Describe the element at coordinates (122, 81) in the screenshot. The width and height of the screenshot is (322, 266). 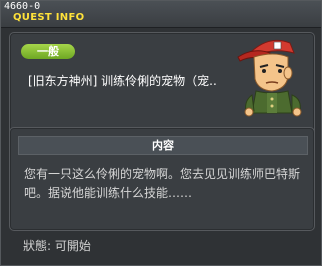
I see `quest-name: [旧东方神州] 训练伶俐的宠物（宠..` at that location.